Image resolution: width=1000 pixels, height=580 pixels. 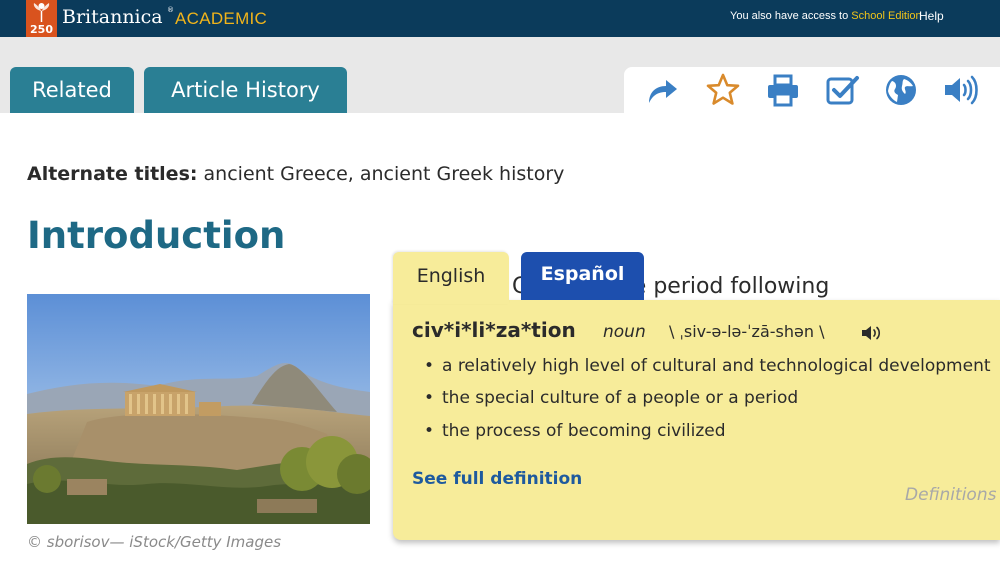 I want to click on tab-article-history: Article History, so click(x=245, y=90).